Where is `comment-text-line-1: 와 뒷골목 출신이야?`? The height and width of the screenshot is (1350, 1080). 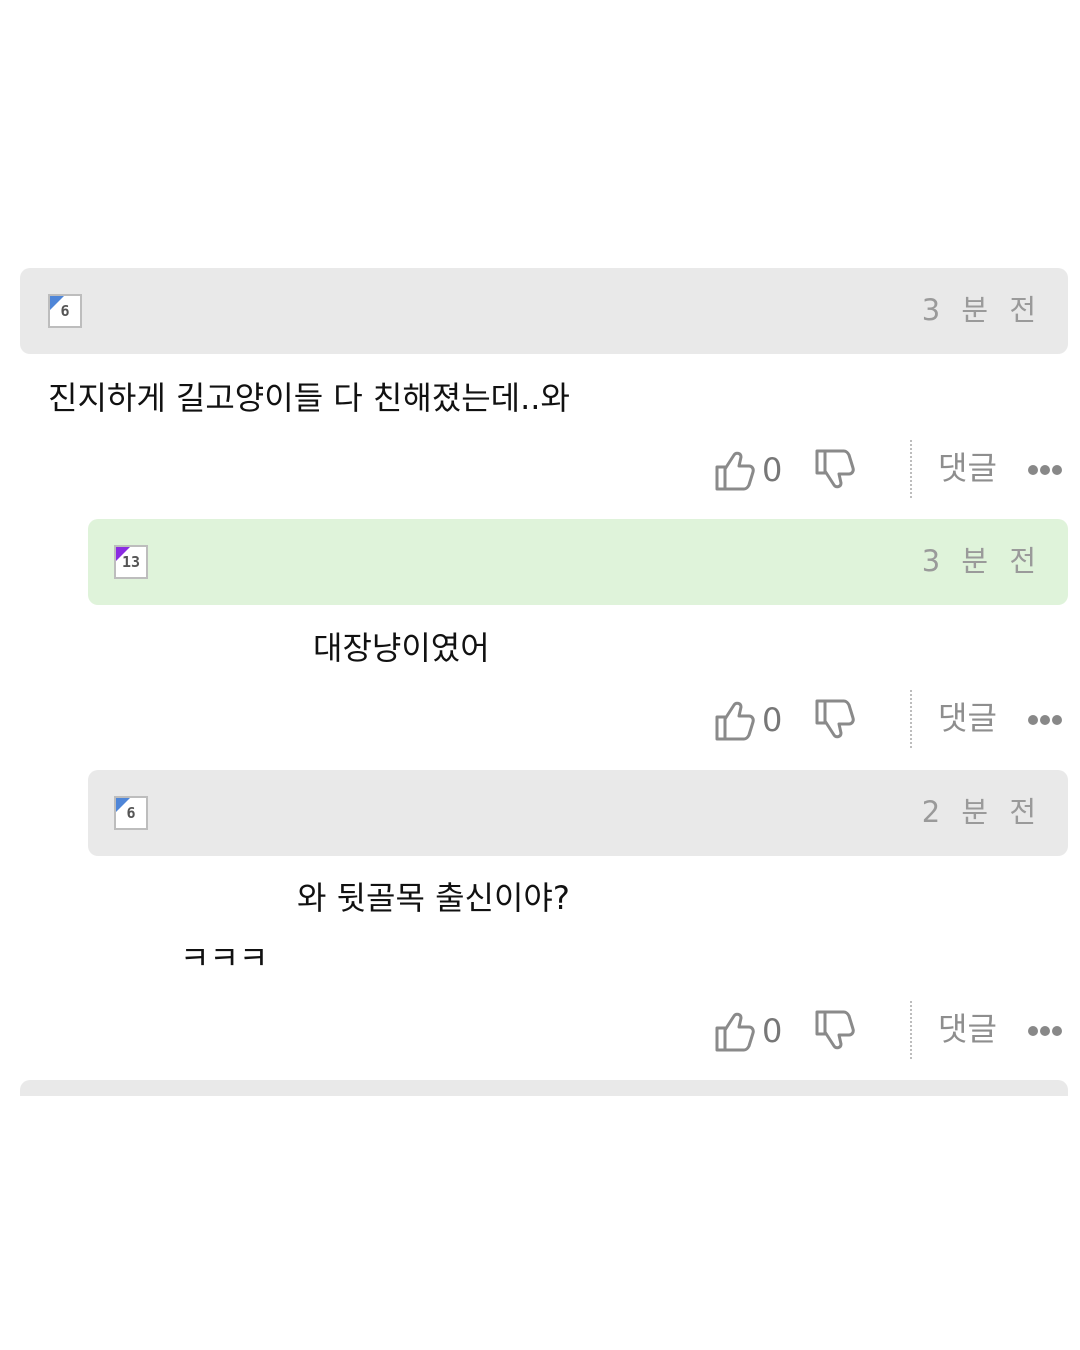
comment-text-line-1: 와 뒷골목 출신이야? is located at coordinates (433, 898).